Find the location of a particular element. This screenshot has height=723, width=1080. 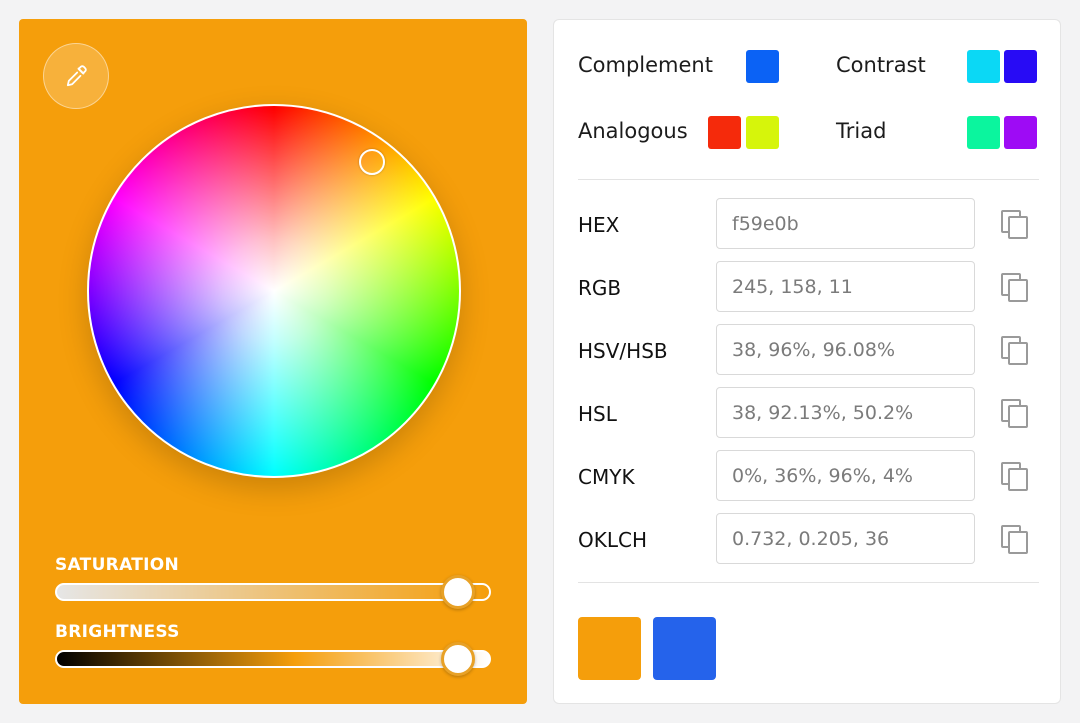

oklch-label: OKLCH is located at coordinates (613, 540).